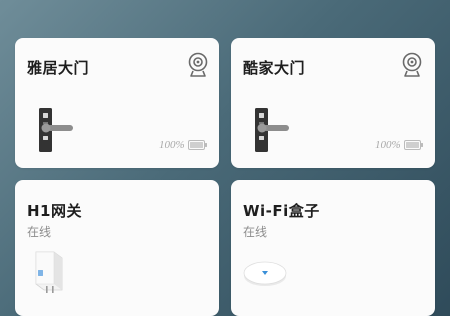  I want to click on wifi-box-icon, so click(265, 273).